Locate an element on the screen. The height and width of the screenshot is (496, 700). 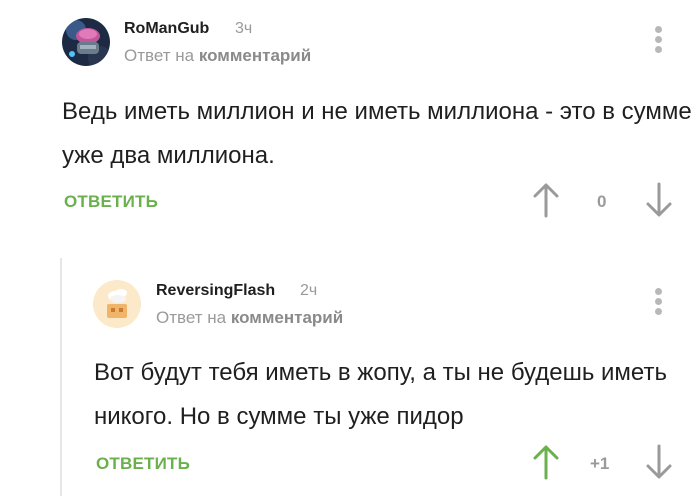
reply-to-label: Ответ на комментарий is located at coordinates (249, 318).